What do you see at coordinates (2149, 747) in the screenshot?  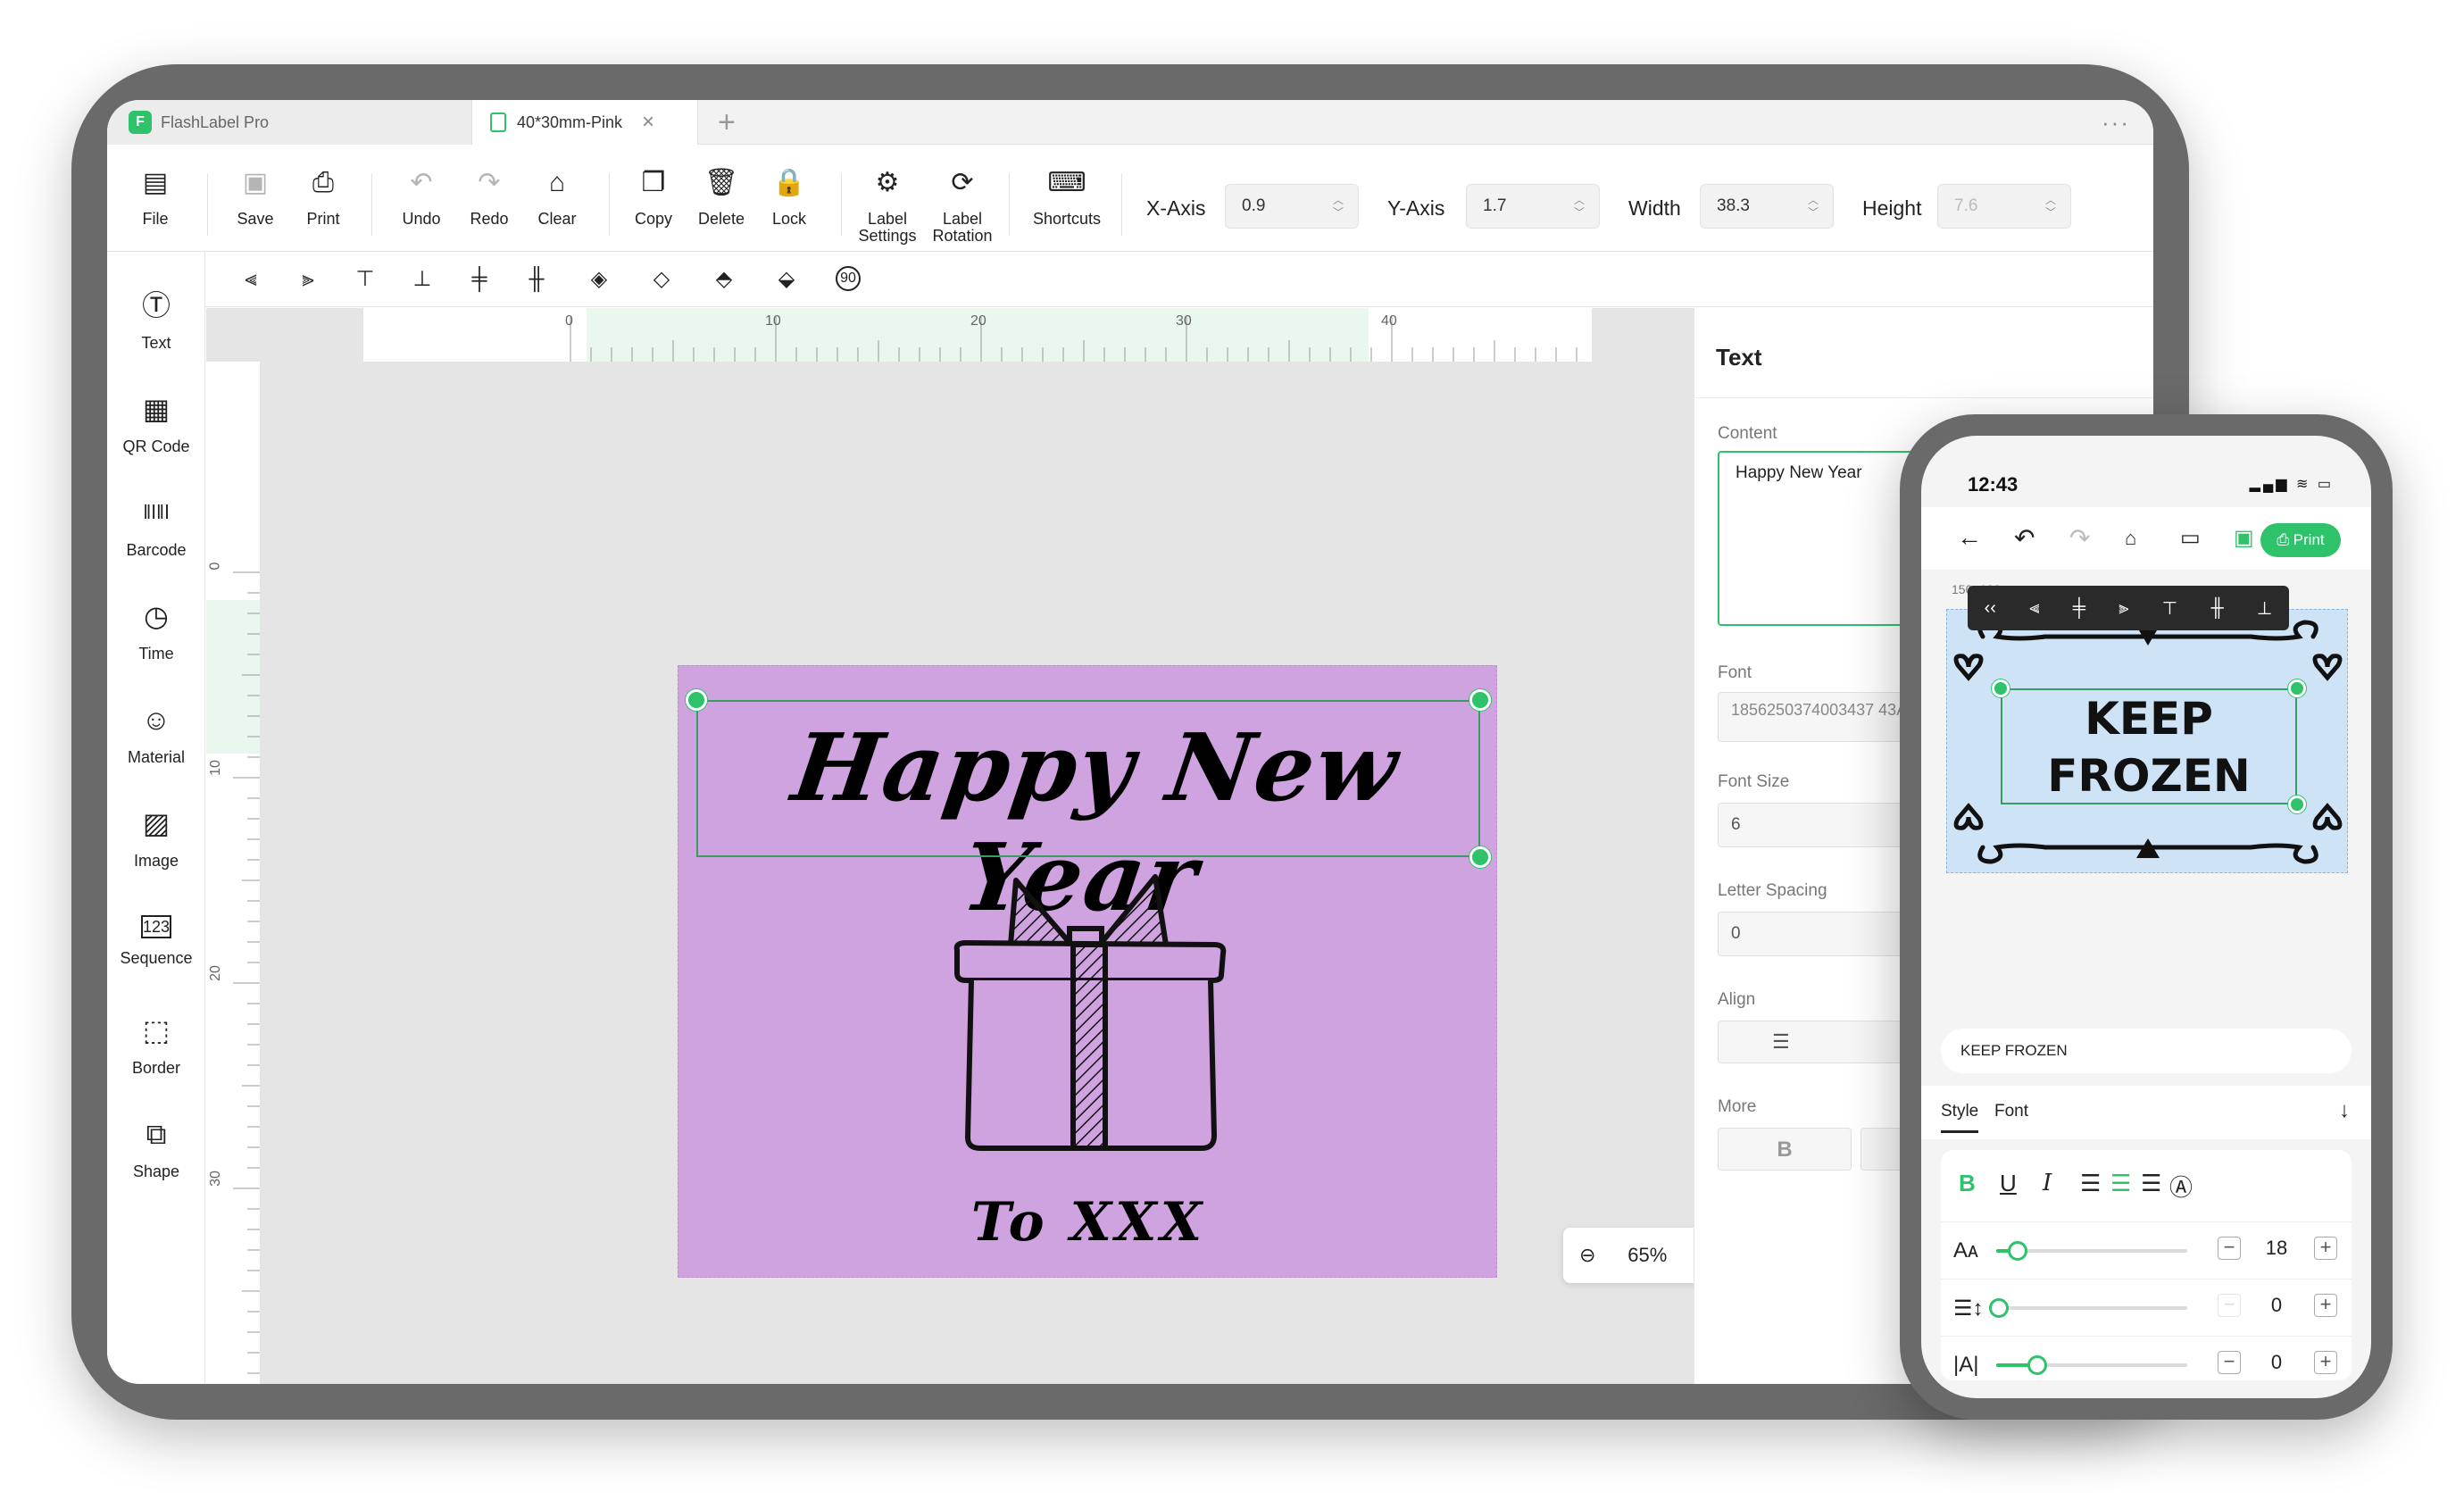 I see `label-text: KEEP FROZEN` at bounding box center [2149, 747].